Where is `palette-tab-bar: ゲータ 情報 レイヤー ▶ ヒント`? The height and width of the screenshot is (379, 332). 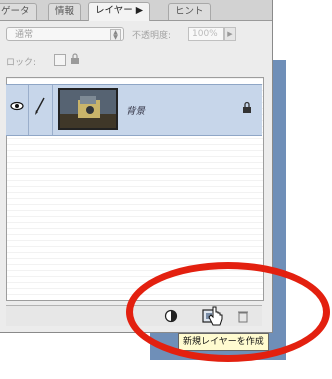
palette-tab-bar: ゲータ 情報 レイヤー ▶ ヒント is located at coordinates (136, 10).